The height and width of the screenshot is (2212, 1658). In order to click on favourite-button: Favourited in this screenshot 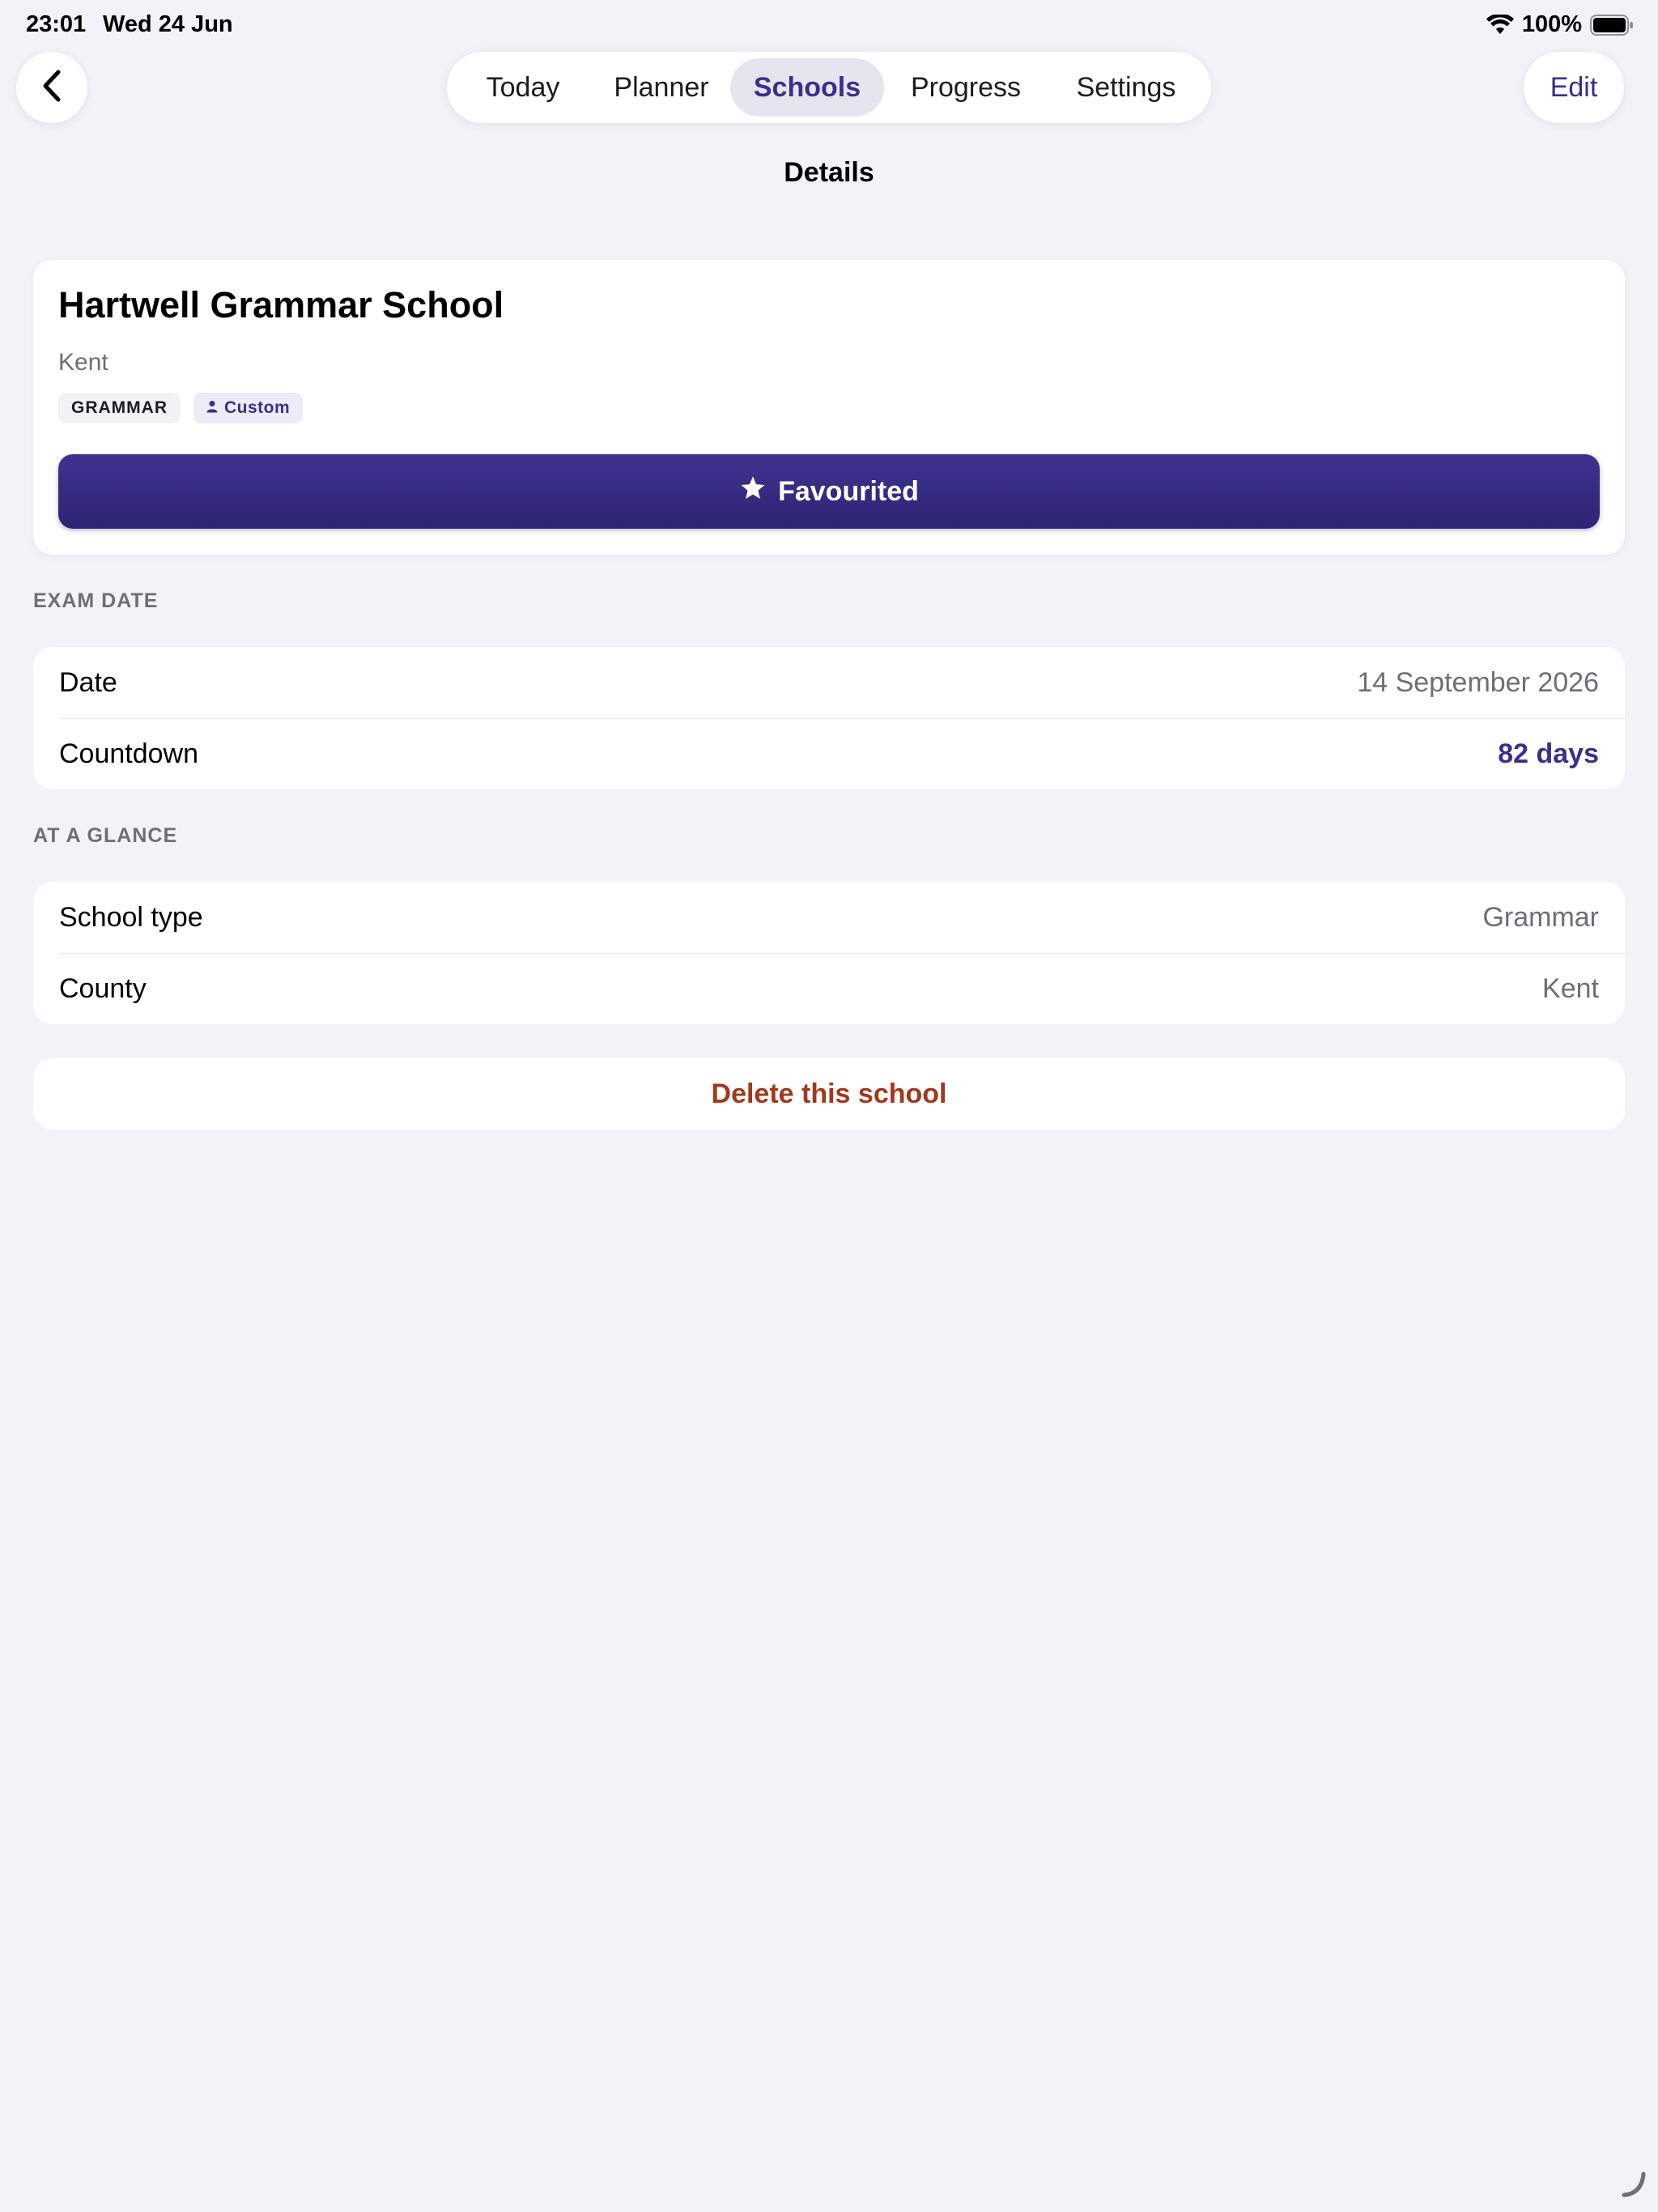, I will do `click(829, 492)`.